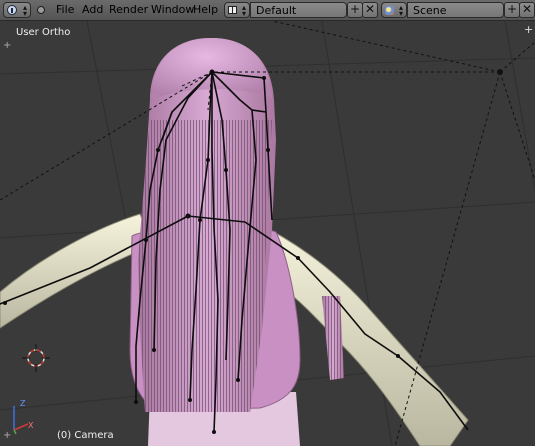  Describe the element at coordinates (43, 32) in the screenshot. I see `view-name-label: User Ortho` at that location.